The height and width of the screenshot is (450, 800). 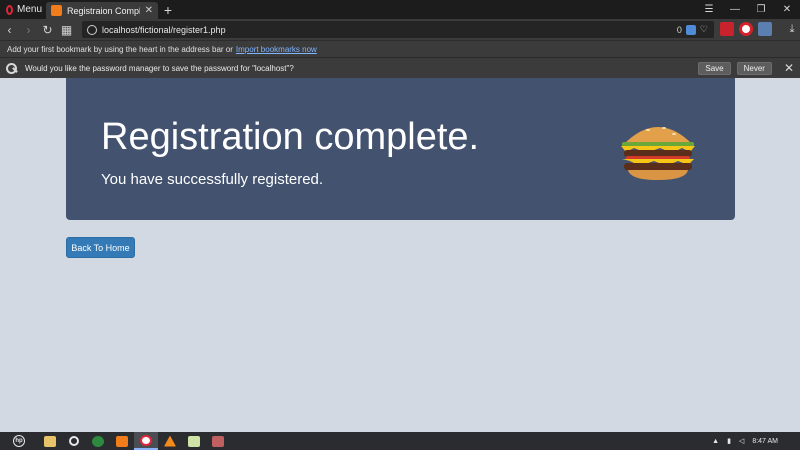 I want to click on paint-icon, so click(x=218, y=441).